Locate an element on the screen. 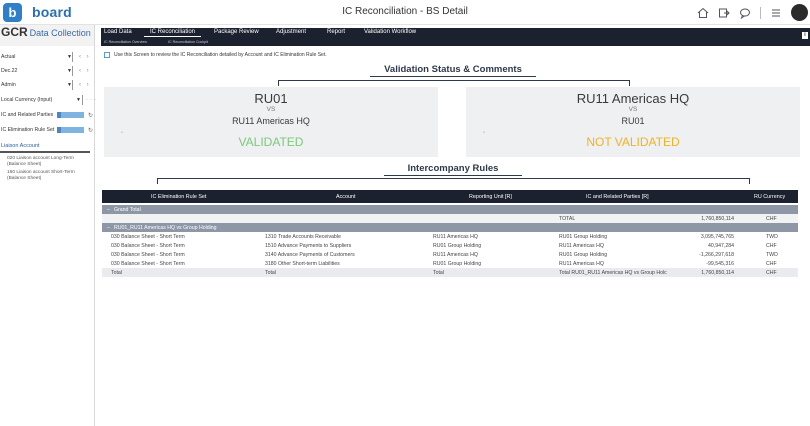 Image resolution: width=810 pixels, height=426 pixels. tab-validation-workflow: Validation Workflow is located at coordinates (390, 32).